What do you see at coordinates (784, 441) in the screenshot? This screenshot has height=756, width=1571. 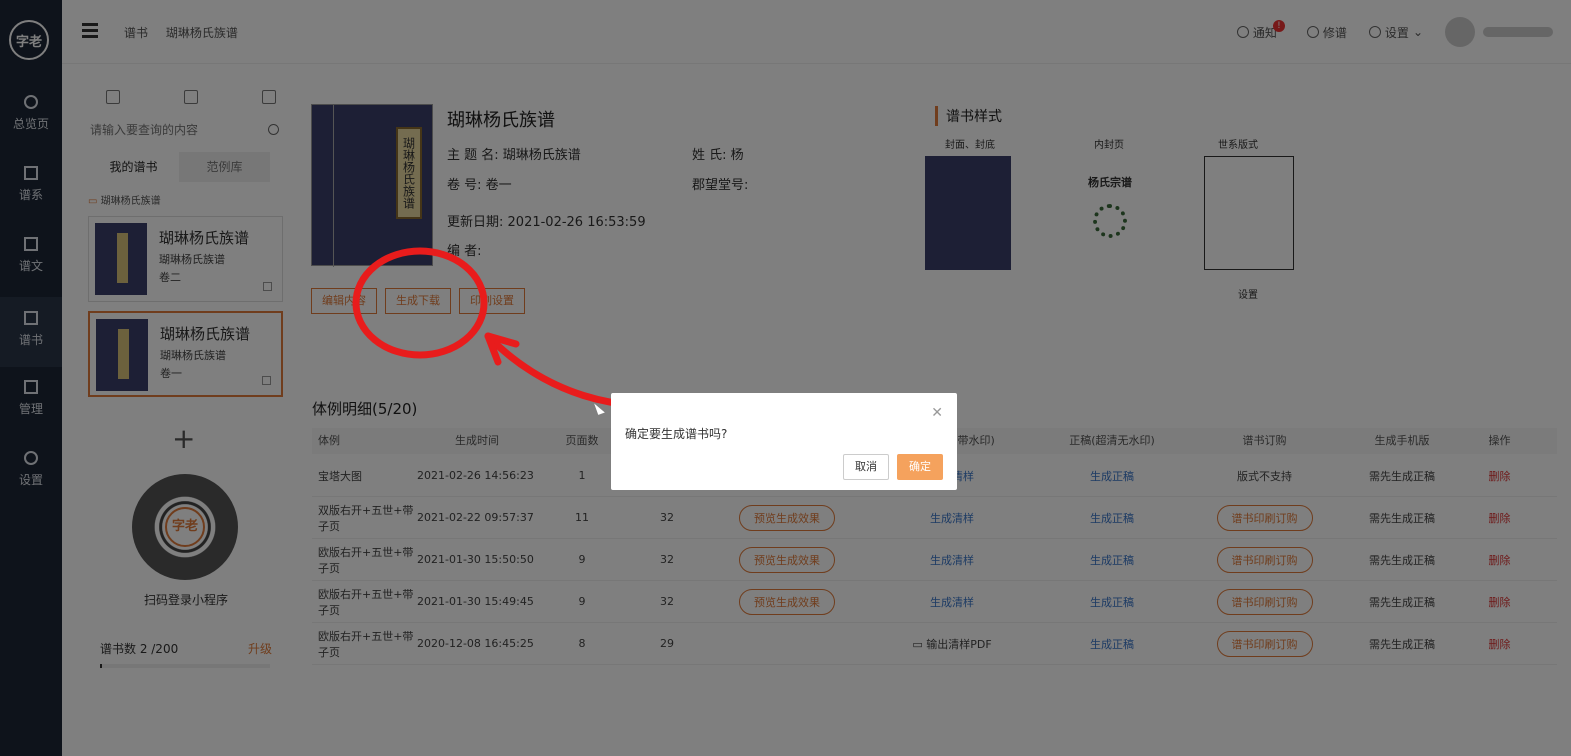 I see `confirm-dialog: 确定要生成谱书吗? ✕ 取消 确定` at bounding box center [784, 441].